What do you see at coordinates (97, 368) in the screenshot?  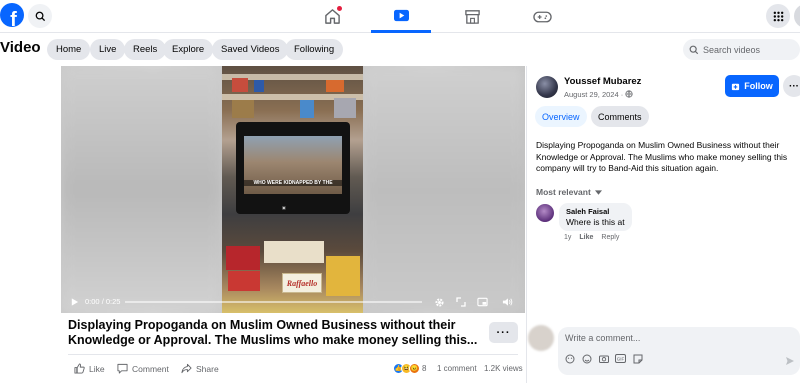 I see `like-label: Like` at bounding box center [97, 368].